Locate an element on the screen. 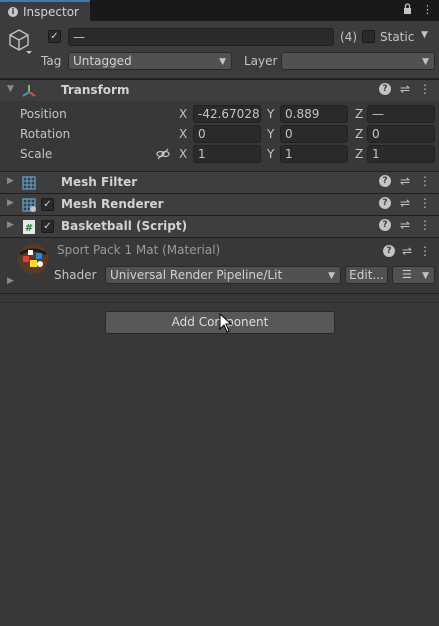  rotation-z-field: 0 is located at coordinates (401, 134).